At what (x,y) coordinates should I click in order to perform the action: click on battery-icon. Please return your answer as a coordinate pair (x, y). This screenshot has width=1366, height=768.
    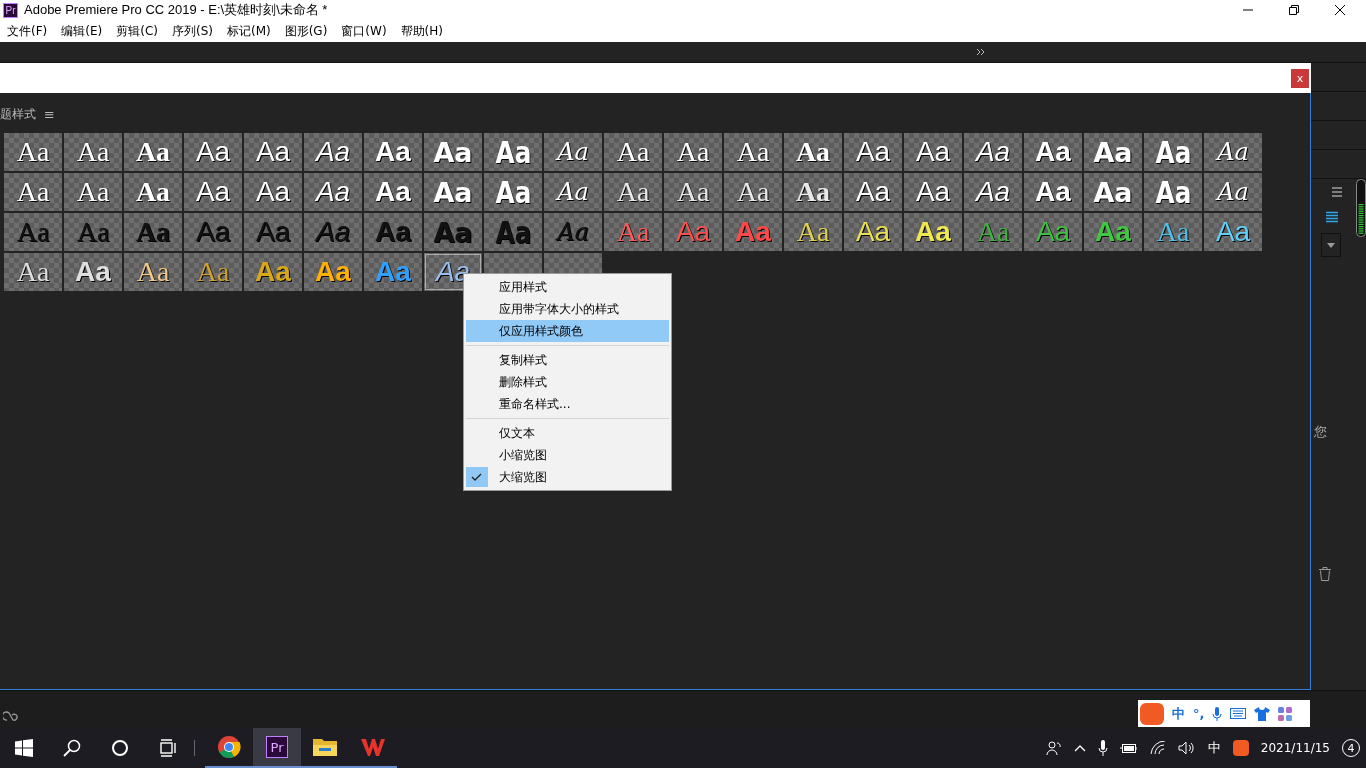
    Looking at the image, I should click on (1128, 748).